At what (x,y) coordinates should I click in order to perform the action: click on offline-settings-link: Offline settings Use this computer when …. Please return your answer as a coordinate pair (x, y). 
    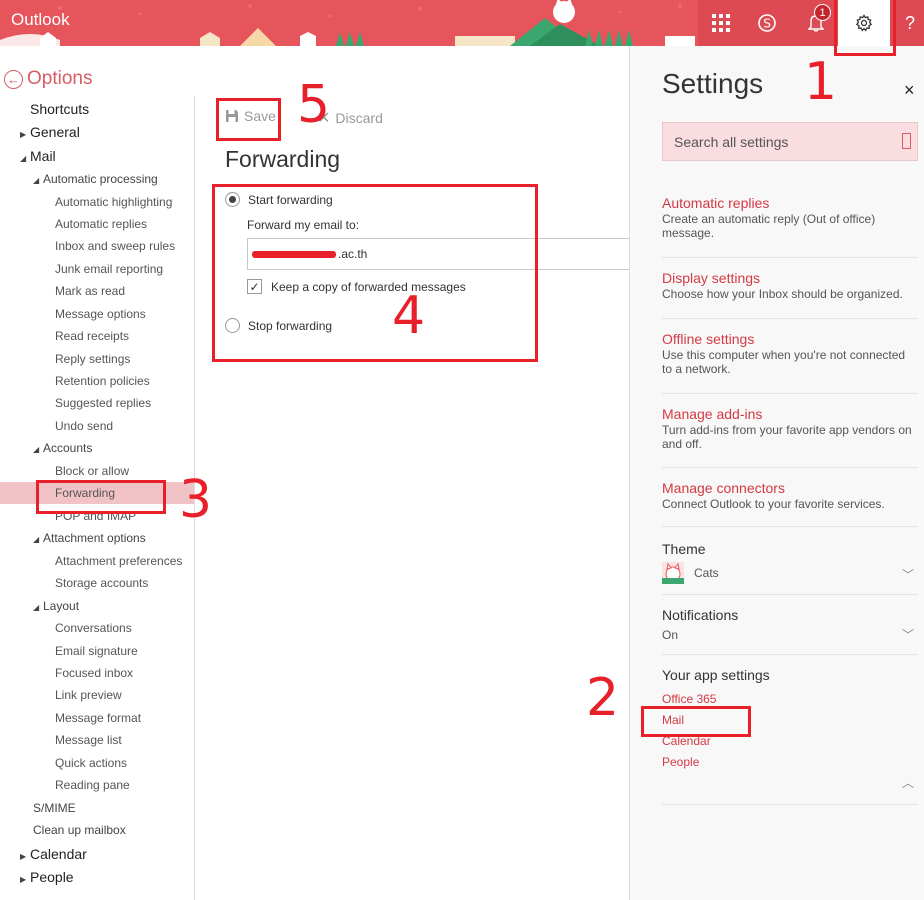
    Looking at the image, I should click on (790, 353).